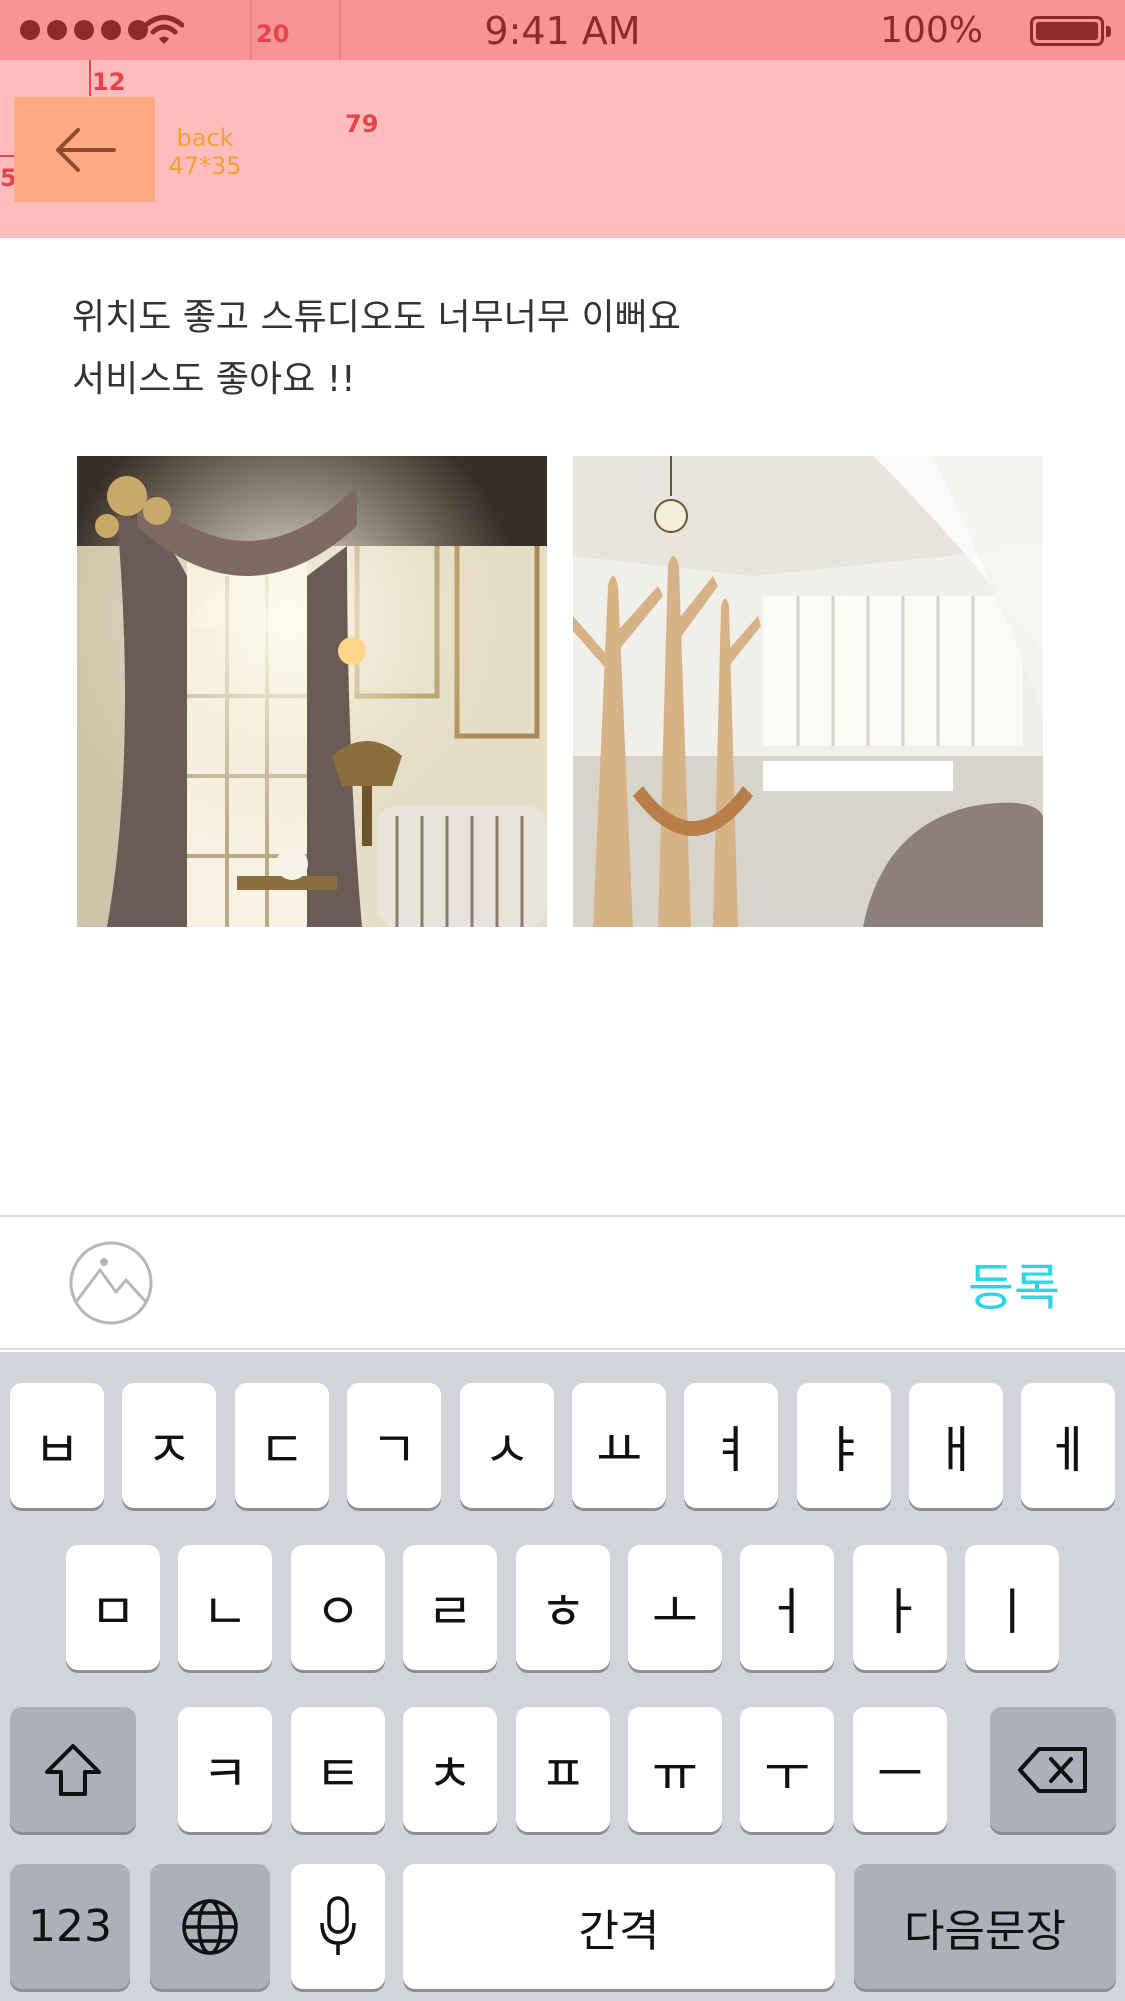 The width and height of the screenshot is (1125, 2001). I want to click on back-button, so click(84, 149).